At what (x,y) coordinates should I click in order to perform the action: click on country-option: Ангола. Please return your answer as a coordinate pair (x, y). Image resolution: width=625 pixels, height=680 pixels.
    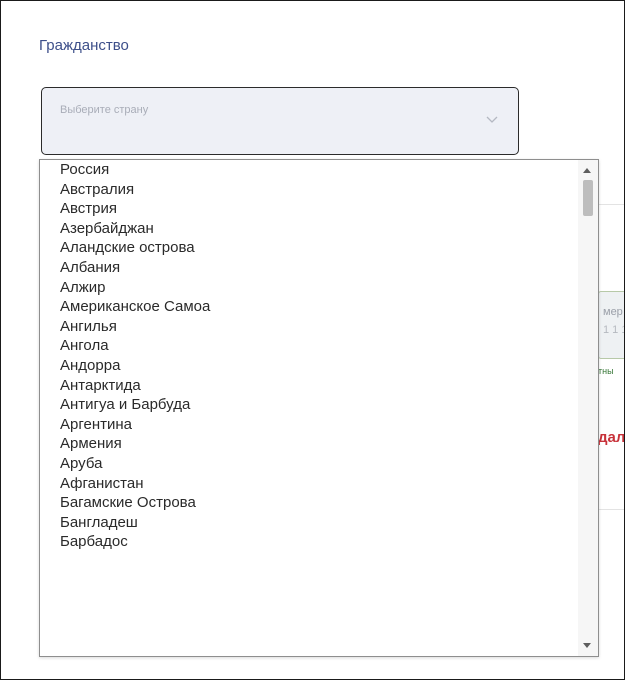
    Looking at the image, I should click on (309, 346).